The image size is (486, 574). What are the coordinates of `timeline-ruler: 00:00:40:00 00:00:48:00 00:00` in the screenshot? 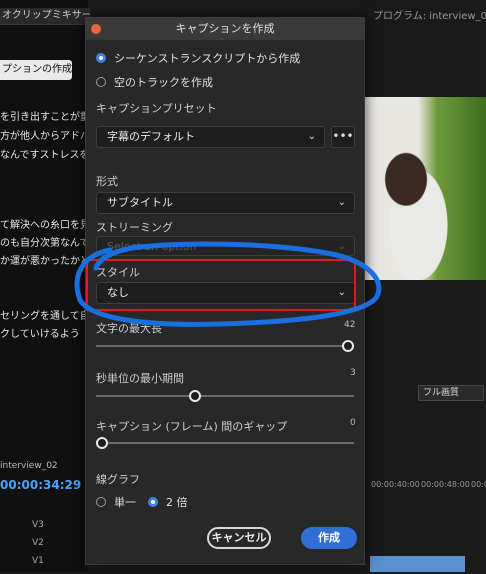 It's located at (424, 487).